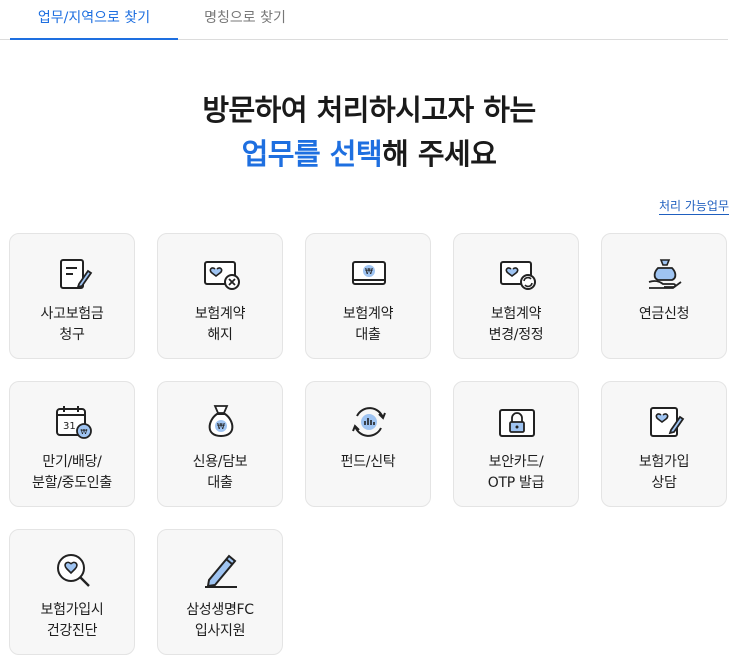 The image size is (738, 664). I want to click on calendar-coin-icon: 31 ₩, so click(73, 422).